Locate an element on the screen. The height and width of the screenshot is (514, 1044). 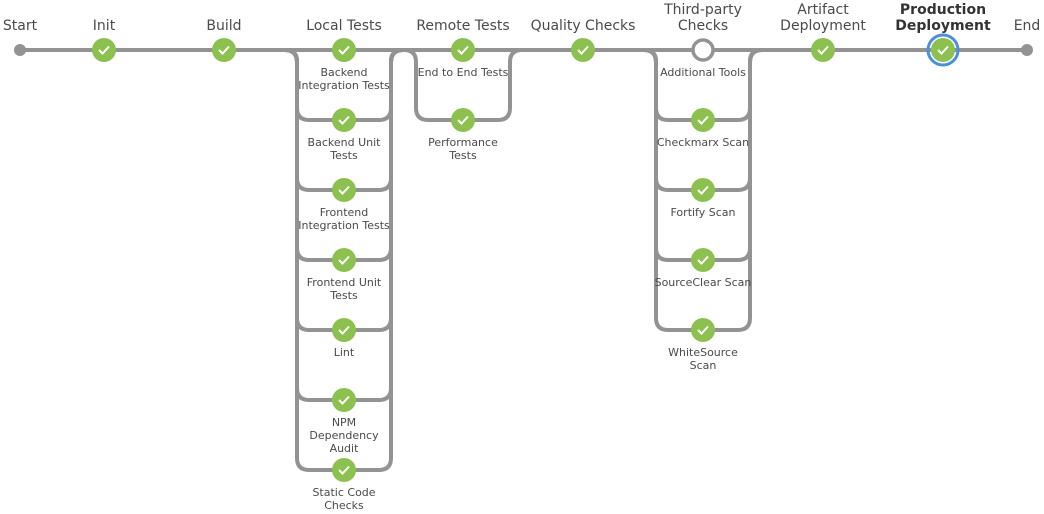
stage-label: Local Tests is located at coordinates (344, 26).